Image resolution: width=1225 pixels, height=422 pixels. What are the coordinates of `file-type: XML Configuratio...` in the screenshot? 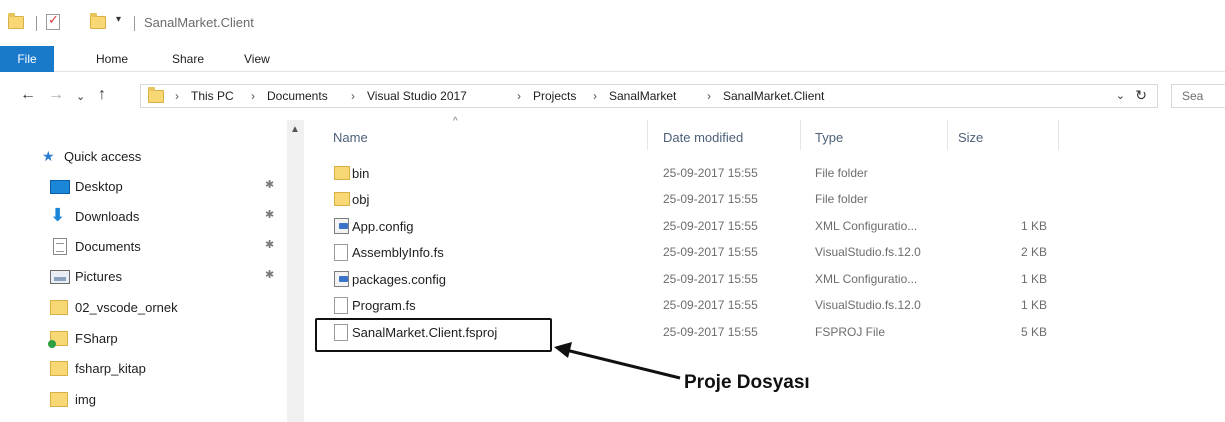 It's located at (866, 226).